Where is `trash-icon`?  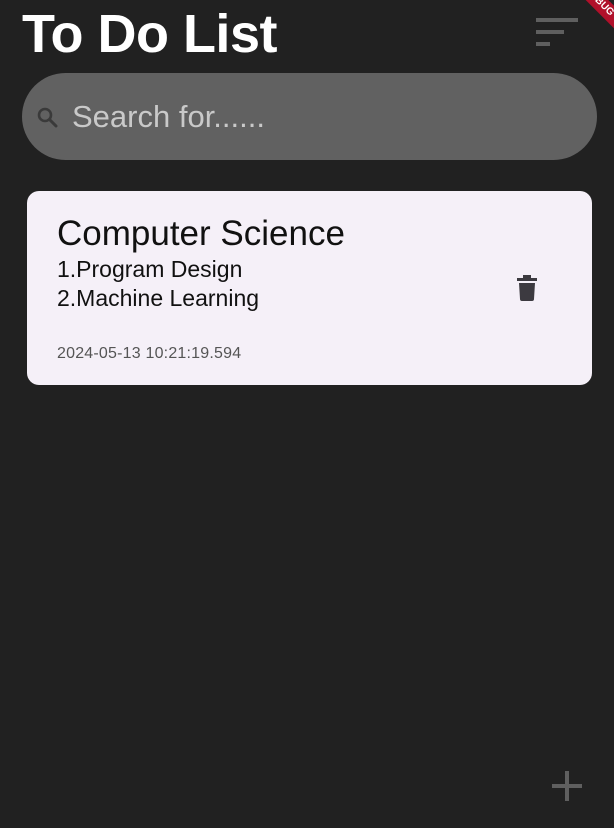 trash-icon is located at coordinates (527, 288).